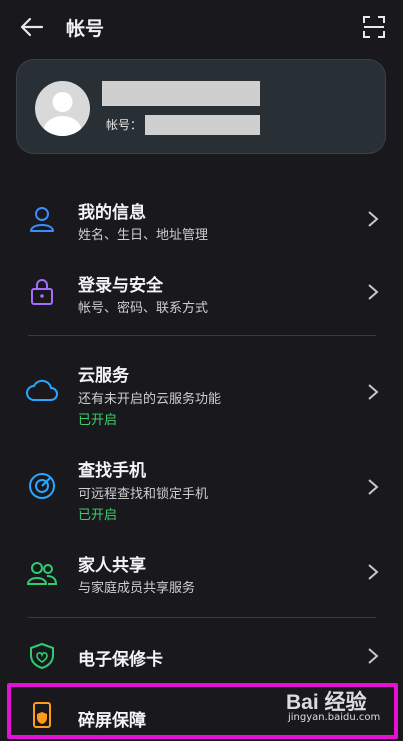  Describe the element at coordinates (42, 219) in the screenshot. I see `person-icon` at that location.